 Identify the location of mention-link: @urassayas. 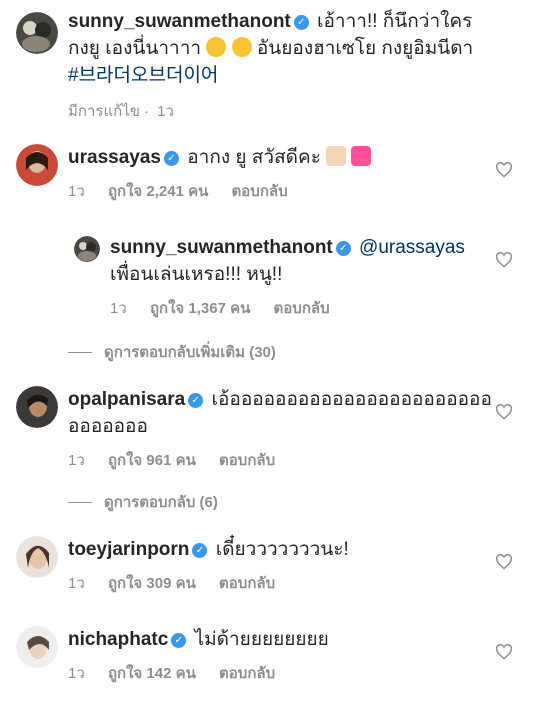
(412, 247).